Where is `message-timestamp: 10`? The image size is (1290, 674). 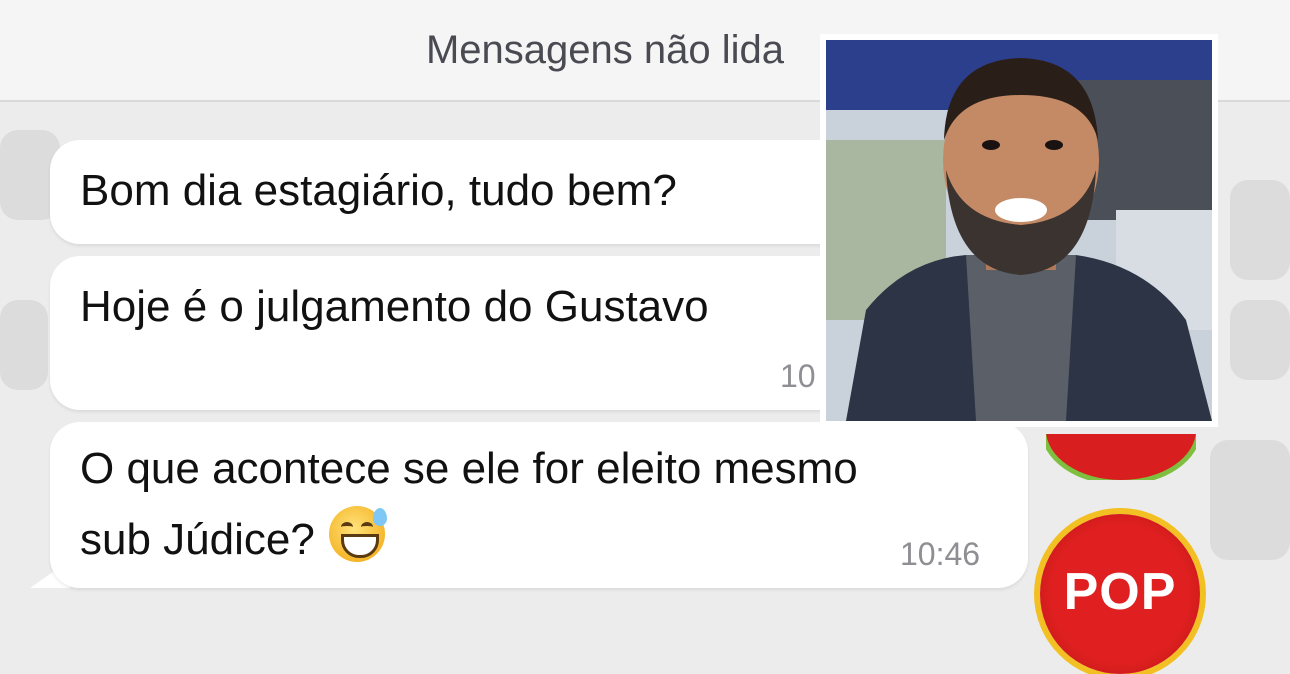
message-timestamp: 10 is located at coordinates (798, 376).